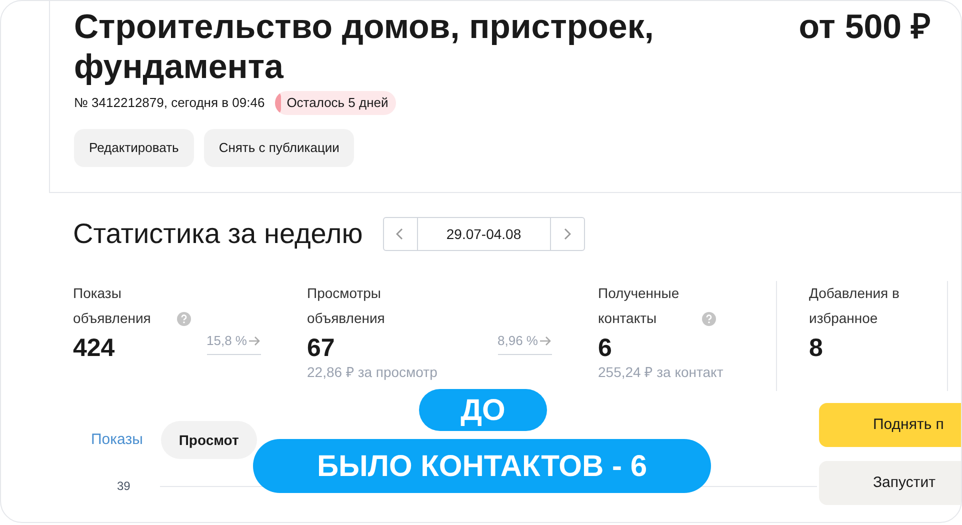  Describe the element at coordinates (890, 425) in the screenshot. I see `action-button: Поднять п` at that location.